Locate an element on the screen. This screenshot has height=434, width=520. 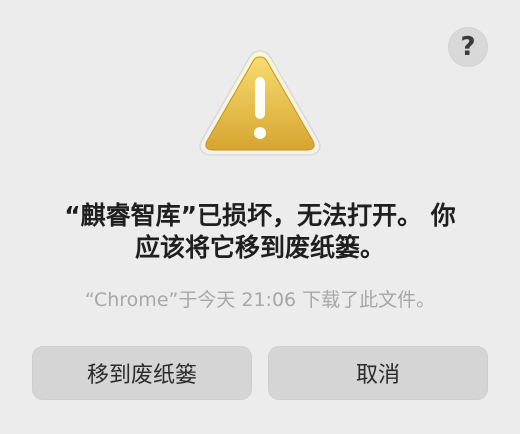
cancel-button: 取消 is located at coordinates (378, 373).